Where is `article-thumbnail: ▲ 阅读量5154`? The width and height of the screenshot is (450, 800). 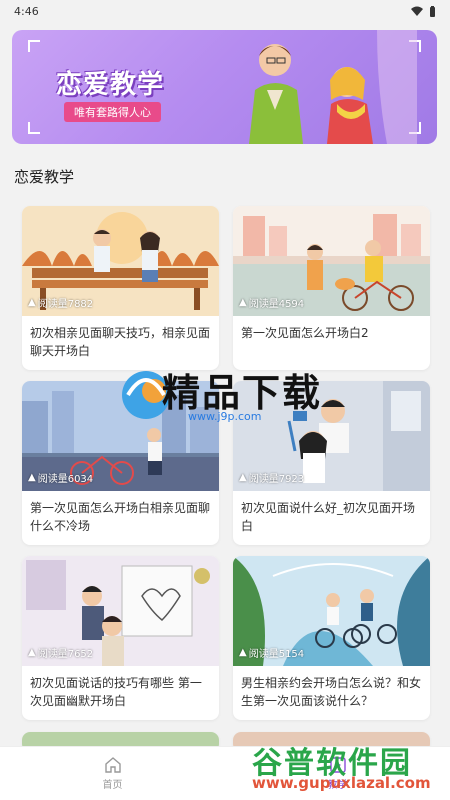 article-thumbnail: ▲ 阅读量5154 is located at coordinates (331, 611).